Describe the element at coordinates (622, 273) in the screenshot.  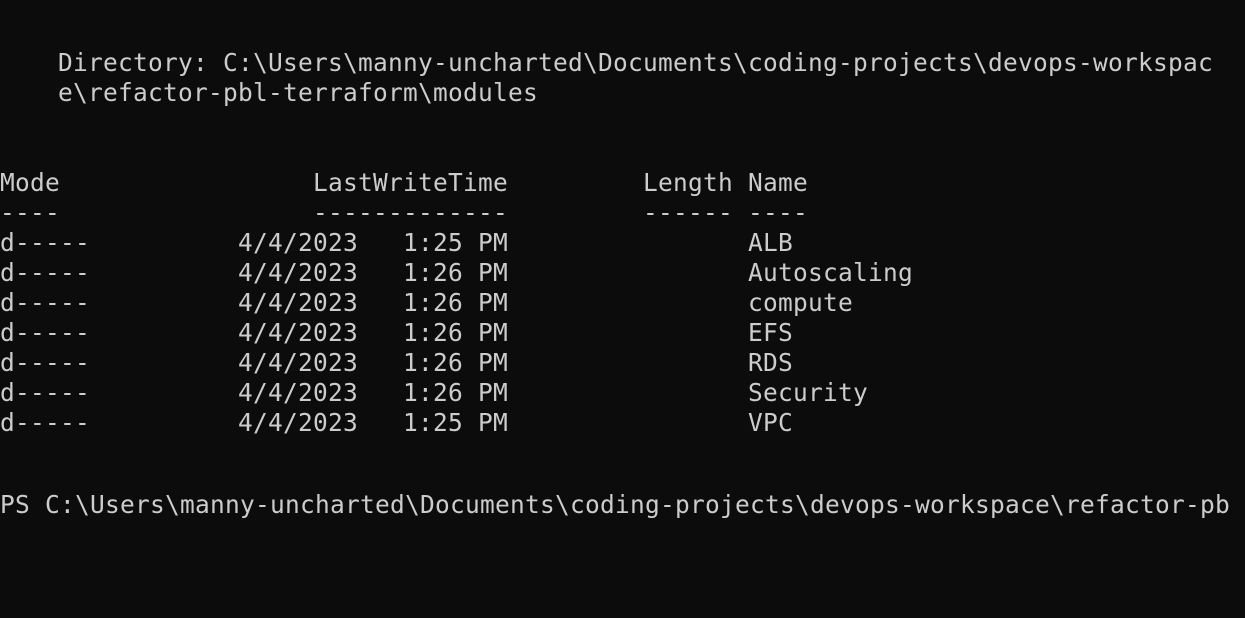
I see `table-row: d----- 4/4/2023 1:26 PM Autoscaling` at that location.